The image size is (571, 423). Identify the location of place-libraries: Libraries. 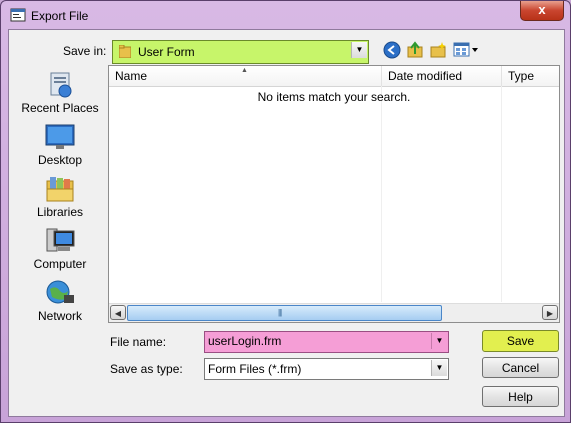
(60, 197).